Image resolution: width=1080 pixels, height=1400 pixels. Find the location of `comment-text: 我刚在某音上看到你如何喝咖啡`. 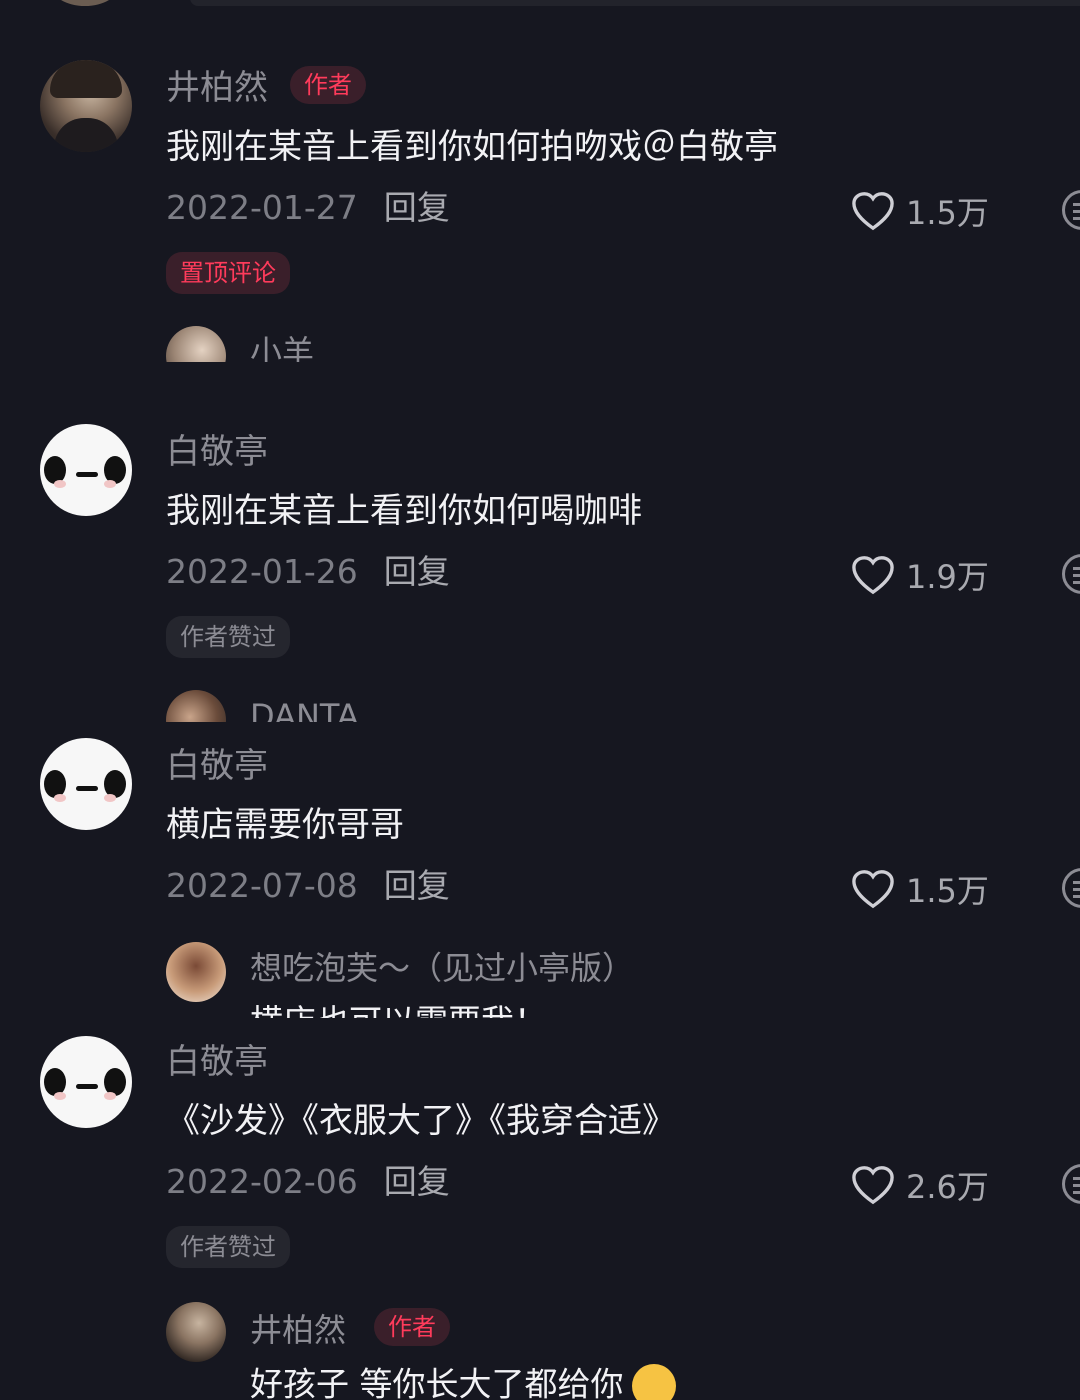

comment-text: 我刚在某音上看到你如何喝咖啡 is located at coordinates (404, 511).